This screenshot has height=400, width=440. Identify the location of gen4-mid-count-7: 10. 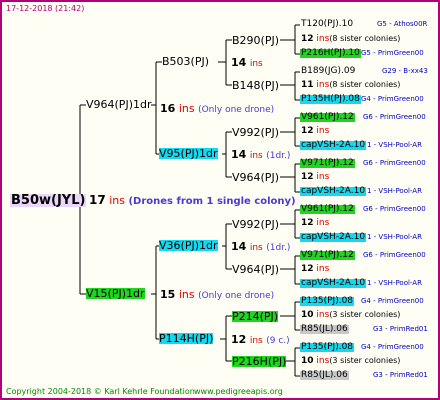
(307, 315).